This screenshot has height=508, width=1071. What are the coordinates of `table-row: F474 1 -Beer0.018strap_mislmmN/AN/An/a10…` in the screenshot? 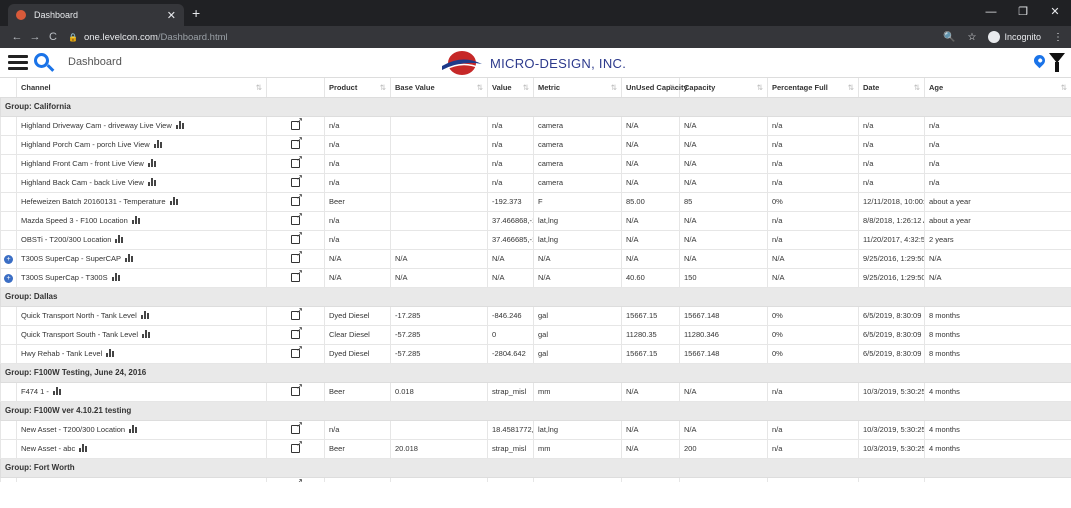 It's located at (535, 391).